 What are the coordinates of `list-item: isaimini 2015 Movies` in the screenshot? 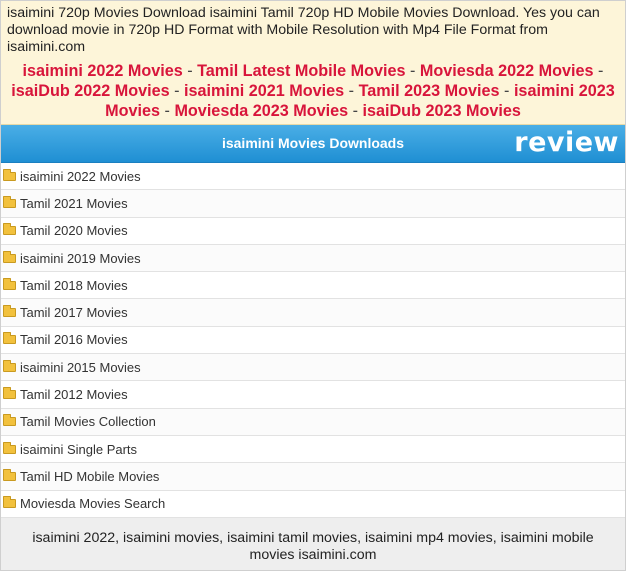 It's located at (313, 368).